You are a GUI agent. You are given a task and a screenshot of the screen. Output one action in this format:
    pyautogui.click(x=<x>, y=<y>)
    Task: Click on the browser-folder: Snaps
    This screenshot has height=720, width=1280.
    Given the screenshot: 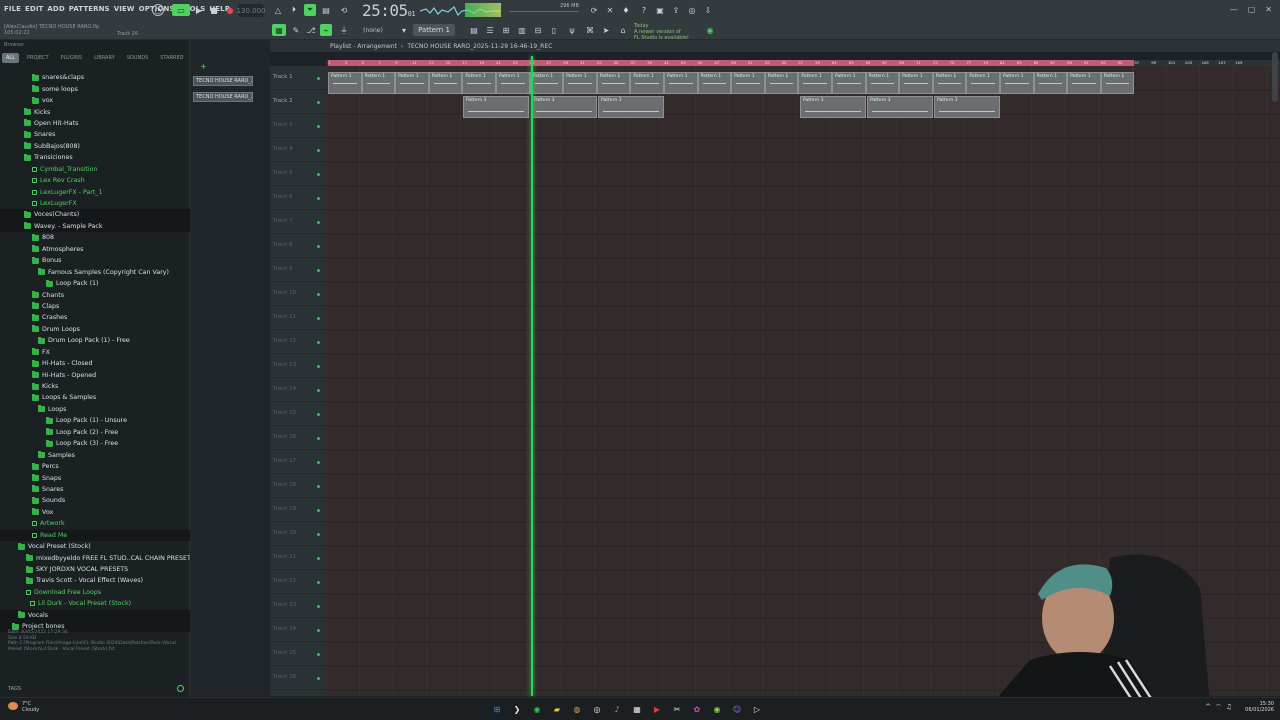 What is the action you would take?
    pyautogui.click(x=95, y=477)
    